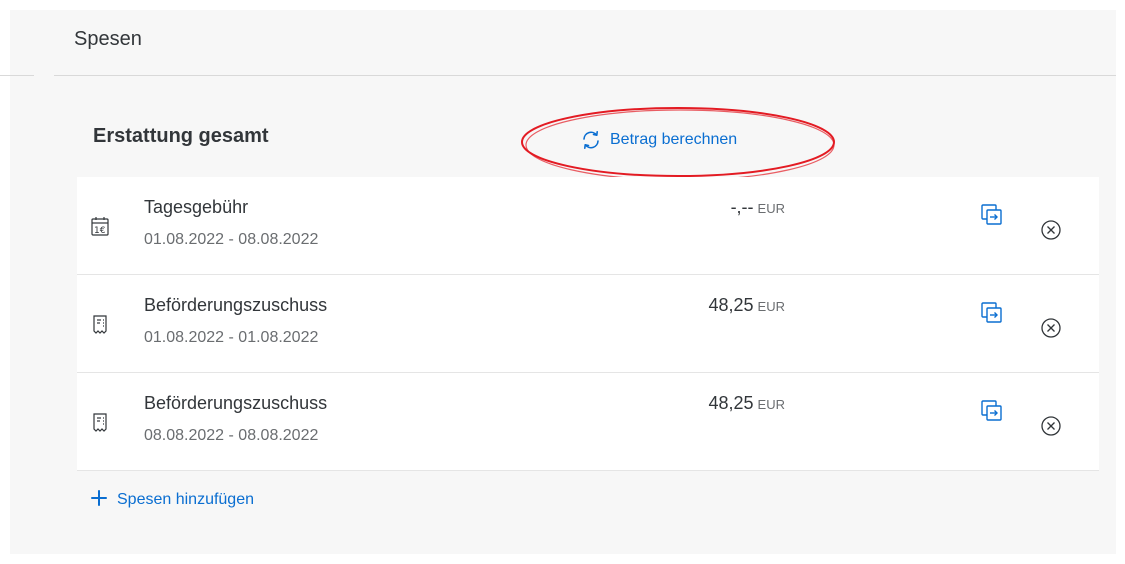  Describe the element at coordinates (196, 207) in the screenshot. I see `expense-name: Tagesgebühr` at that location.